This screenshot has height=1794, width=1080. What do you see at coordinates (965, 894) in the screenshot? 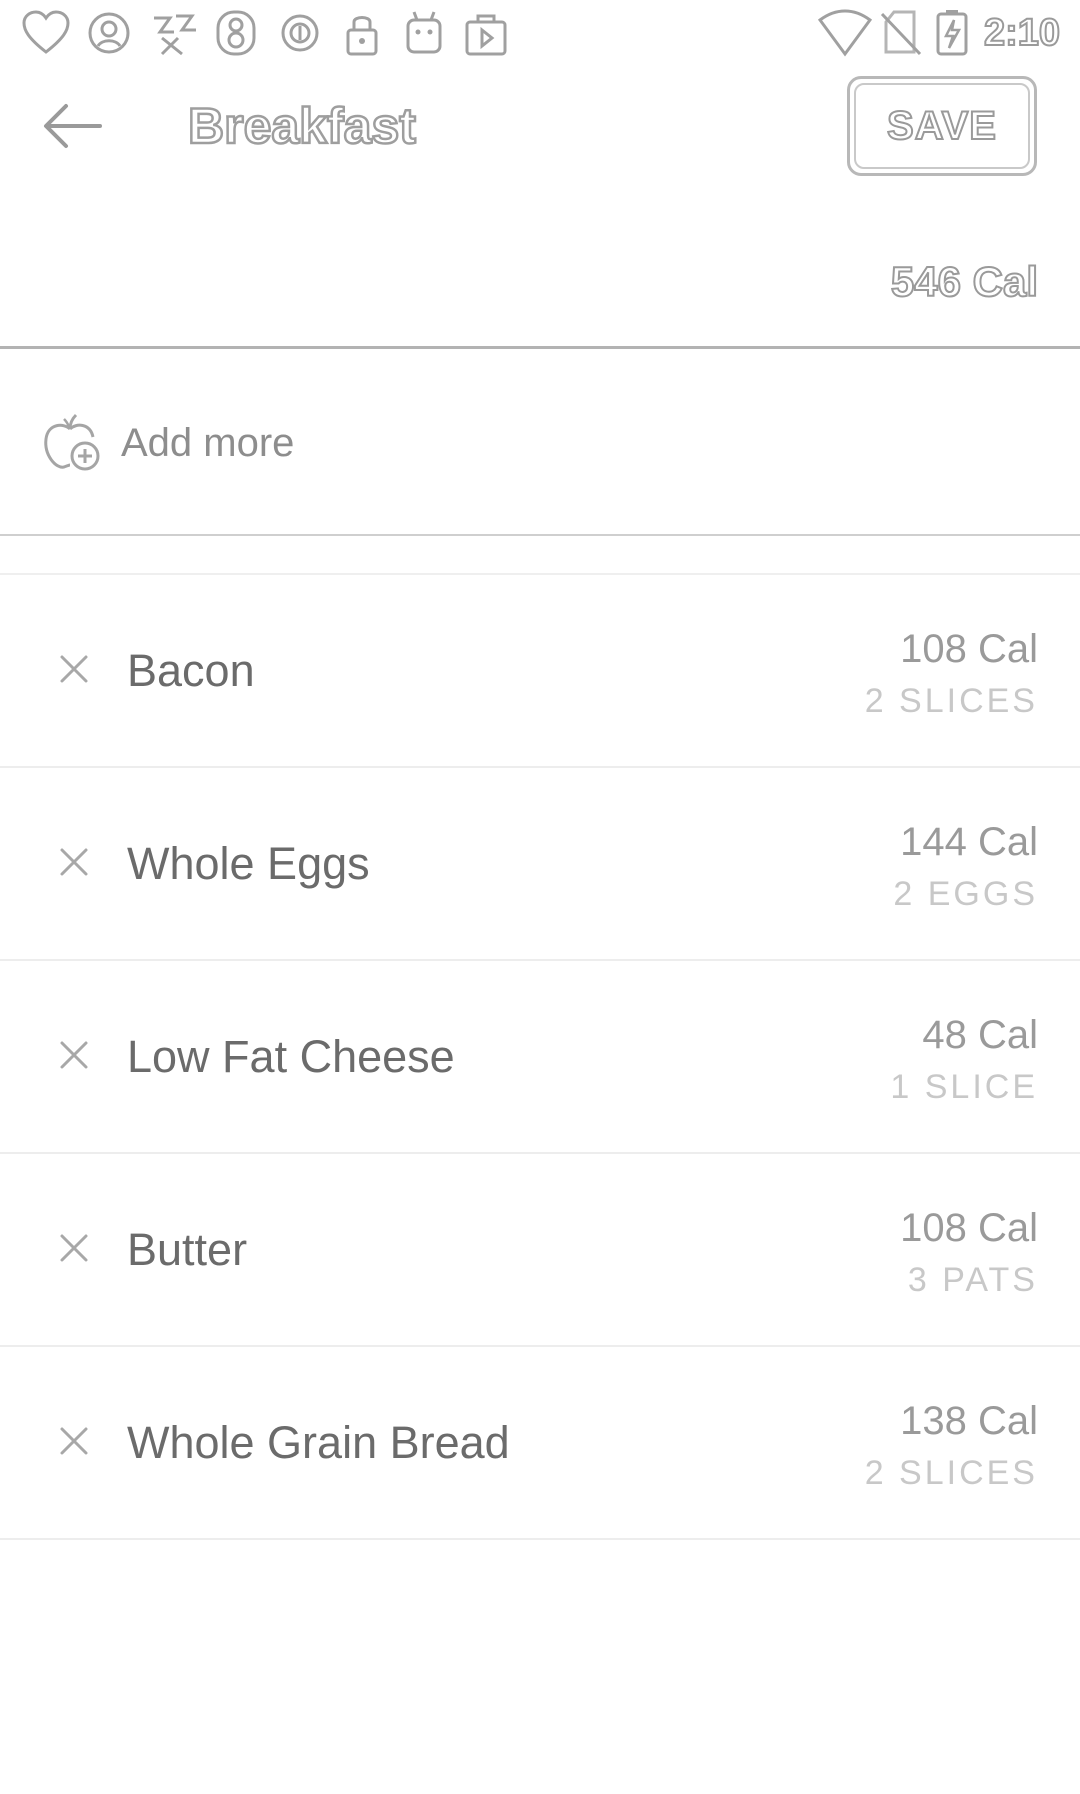
I see `food-quantity: 2 EGGS` at bounding box center [965, 894].